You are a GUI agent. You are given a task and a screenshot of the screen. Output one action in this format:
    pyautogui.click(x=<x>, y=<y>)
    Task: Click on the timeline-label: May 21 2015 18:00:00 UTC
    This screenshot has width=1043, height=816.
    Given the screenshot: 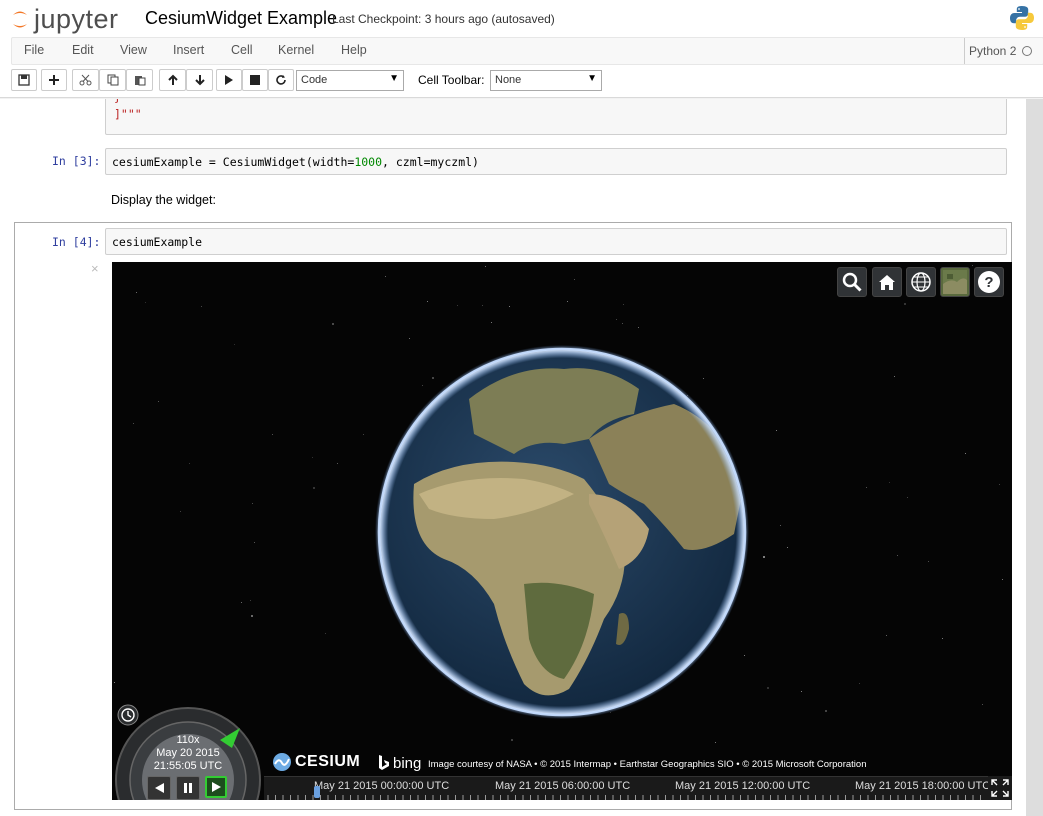 What is the action you would take?
    pyautogui.click(x=923, y=786)
    